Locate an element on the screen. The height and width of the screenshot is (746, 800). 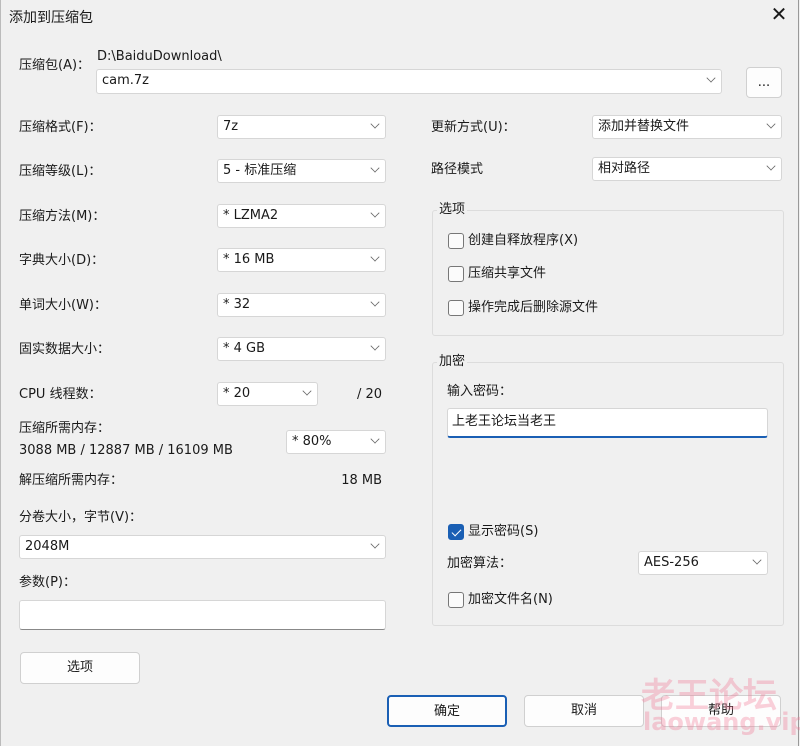
shared-files-label: 压缩共享文件 is located at coordinates (507, 273).